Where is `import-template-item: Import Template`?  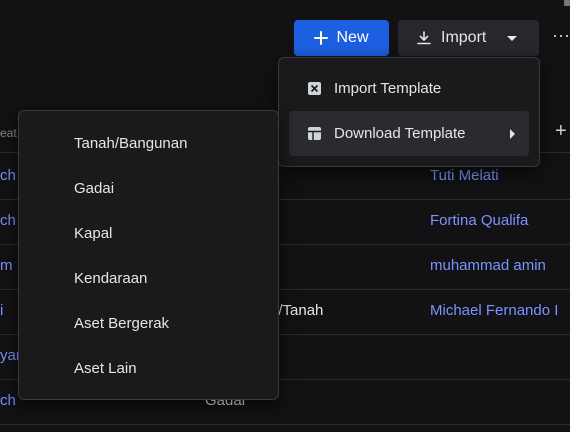
import-template-item: Import Template is located at coordinates (409, 88).